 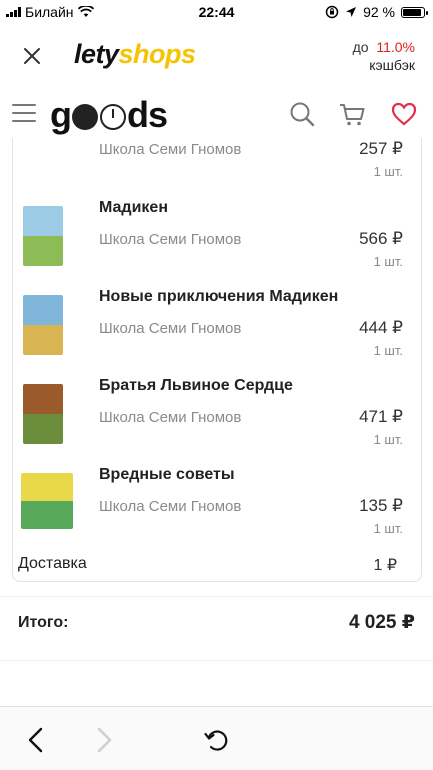 I want to click on menu-icon, so click(x=24, y=113).